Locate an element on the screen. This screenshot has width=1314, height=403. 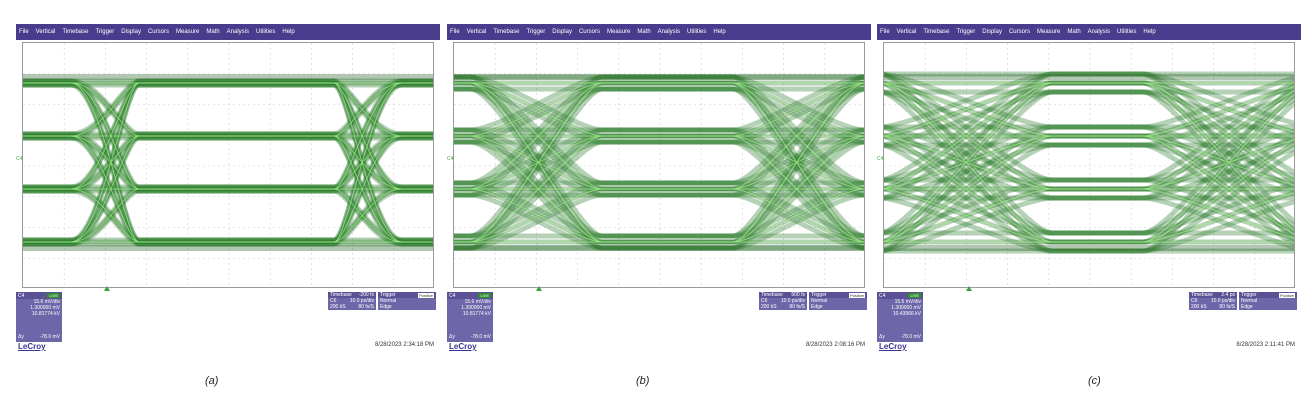
timebase-box: Timebase 2.4 ps C6 10.0 ps/div 200 kS 80 fs/S is located at coordinates (1213, 301).